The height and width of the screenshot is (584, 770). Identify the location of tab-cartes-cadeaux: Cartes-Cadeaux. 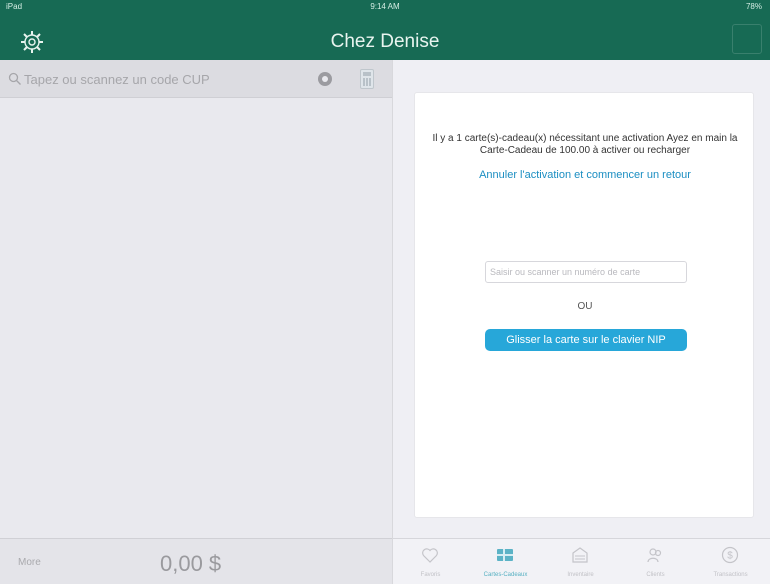
(505, 561).